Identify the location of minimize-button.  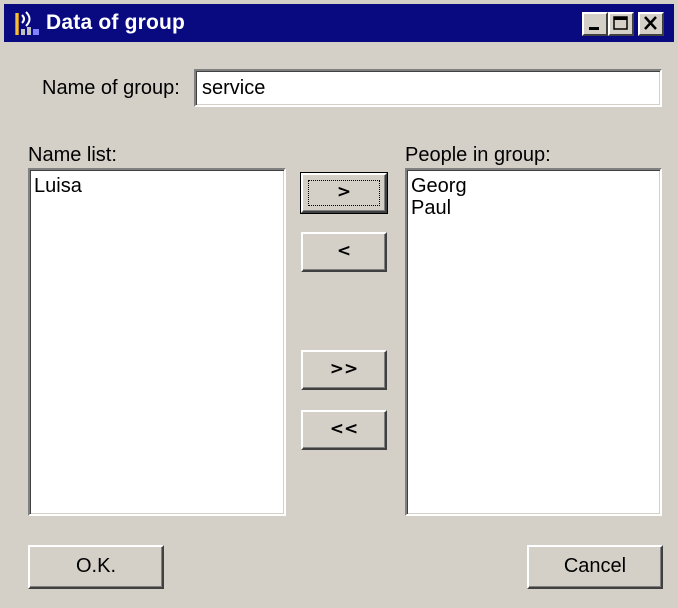
(595, 24).